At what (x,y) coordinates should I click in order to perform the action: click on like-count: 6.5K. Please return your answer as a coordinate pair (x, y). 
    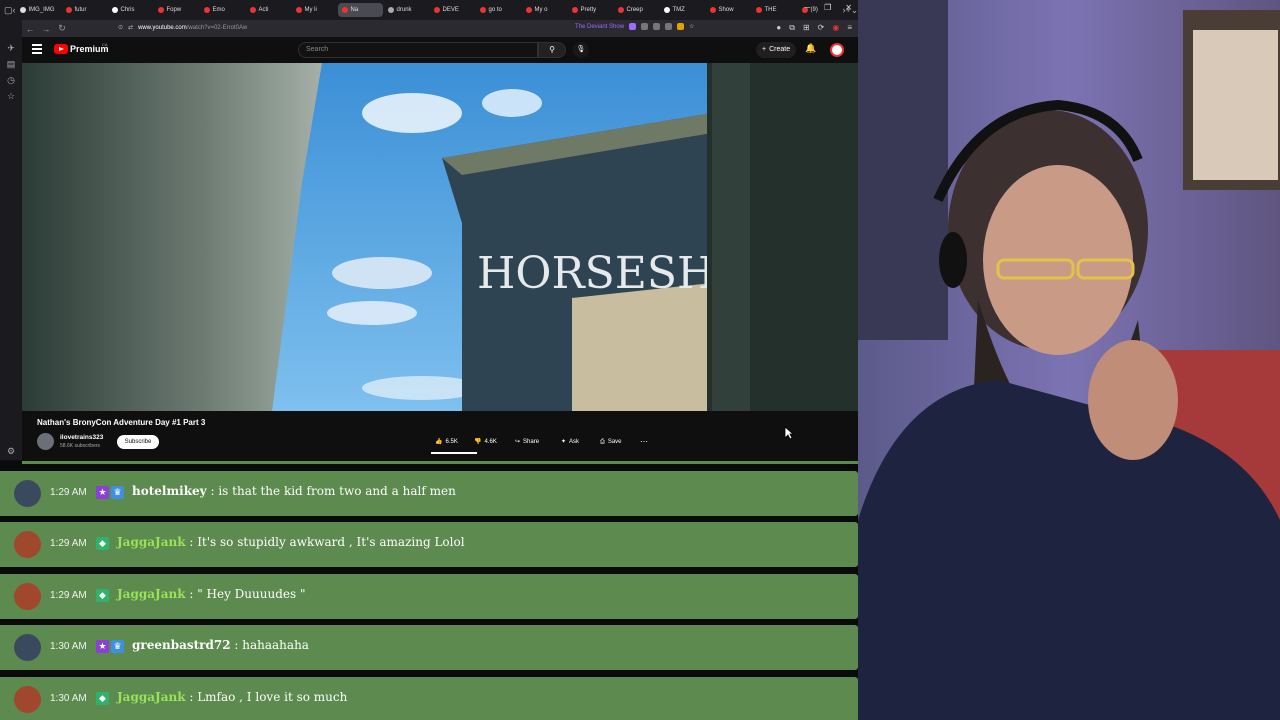
    Looking at the image, I should click on (451, 442).